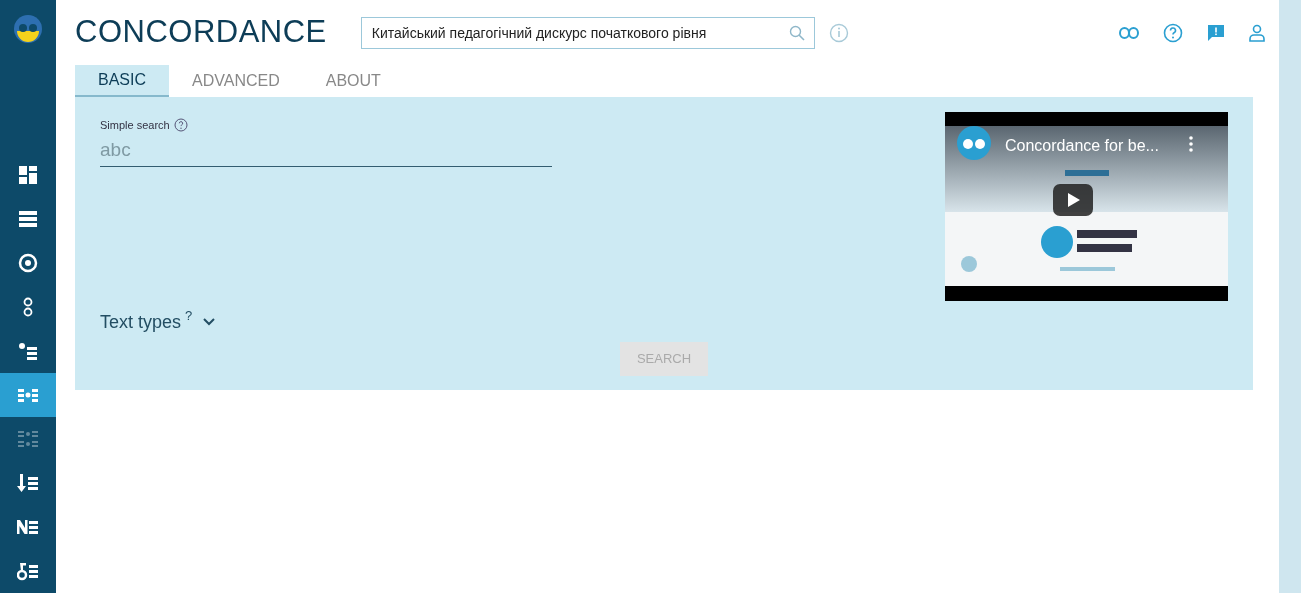 The height and width of the screenshot is (593, 1301). Describe the element at coordinates (1191, 144) in the screenshot. I see `more-icon` at that location.